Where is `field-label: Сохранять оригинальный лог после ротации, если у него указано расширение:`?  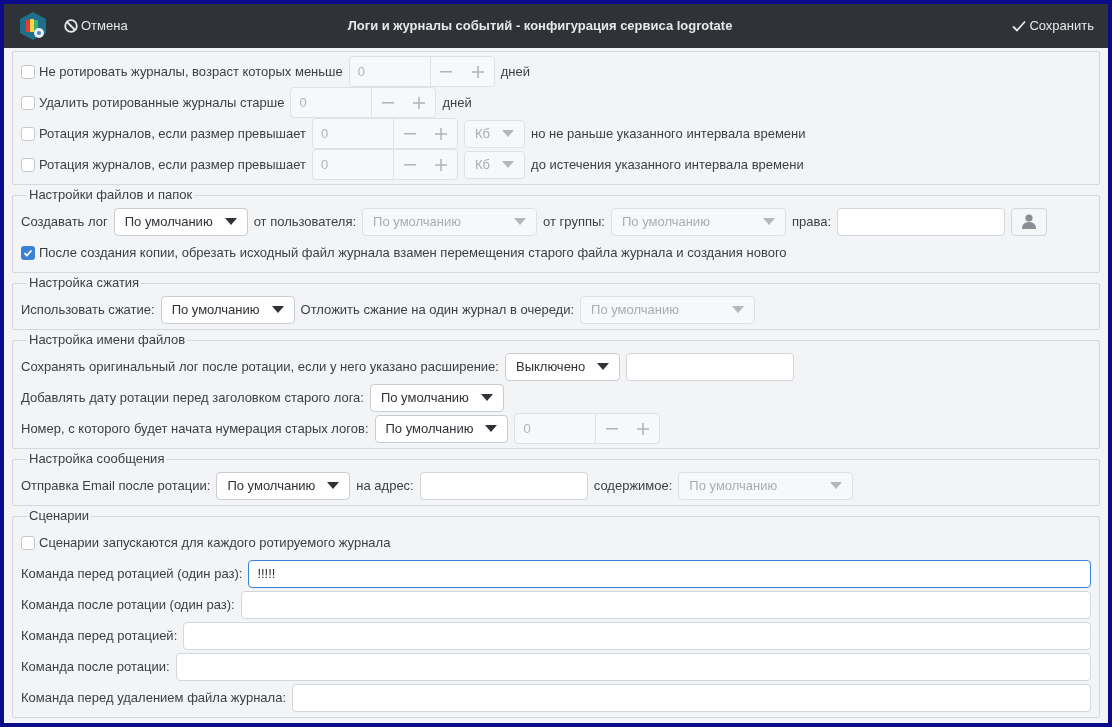
field-label: Сохранять оригинальный лог после ротации, если у него указано расширение: is located at coordinates (260, 366).